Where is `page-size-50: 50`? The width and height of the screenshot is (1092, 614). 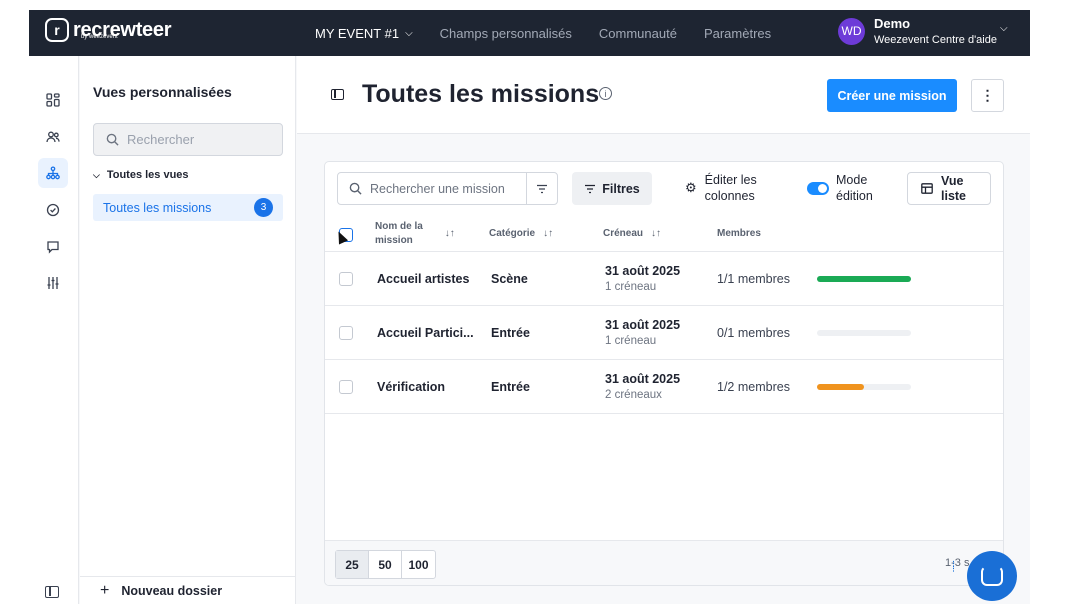 page-size-50: 50 is located at coordinates (385, 564).